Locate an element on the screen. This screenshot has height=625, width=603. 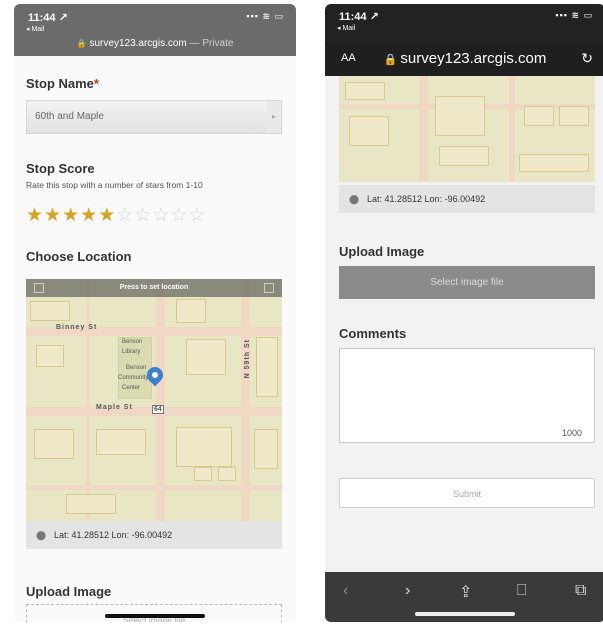
address-bar: AA 🔒 survey123.arcgis.com ↻ is located at coordinates (464, 59).